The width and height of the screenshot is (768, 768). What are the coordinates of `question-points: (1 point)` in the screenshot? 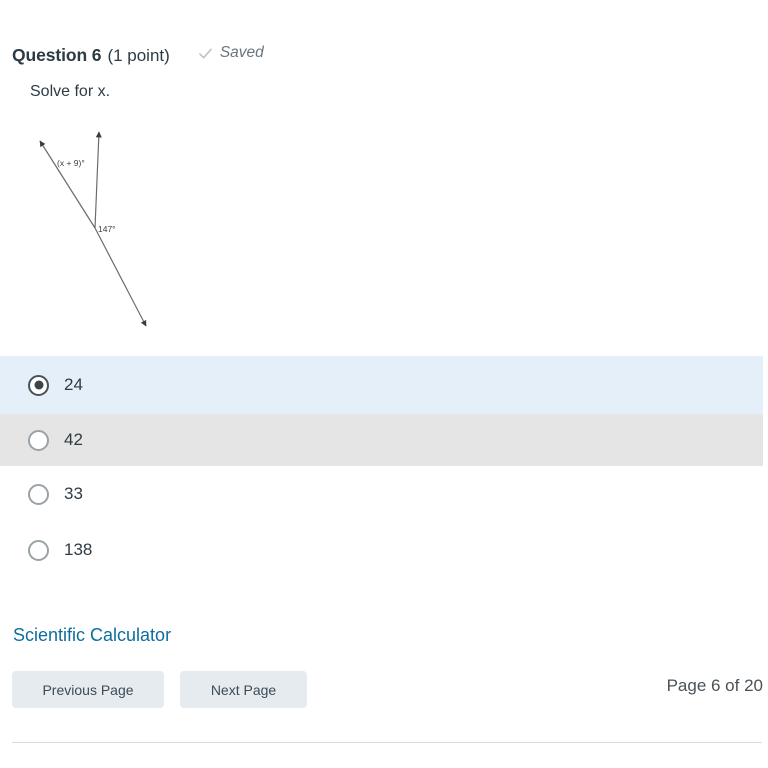 It's located at (138, 55).